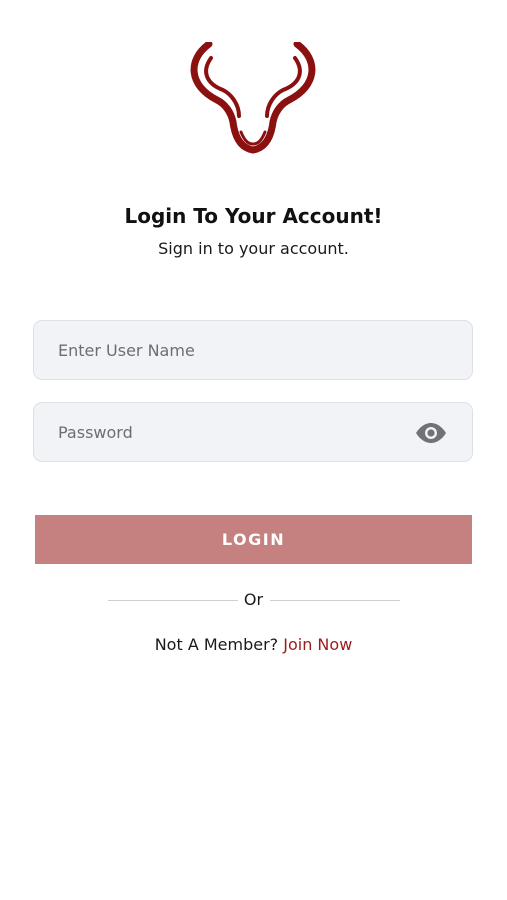 This screenshot has height=900, width=507. What do you see at coordinates (253, 98) in the screenshot?
I see `bull-head-logo` at bounding box center [253, 98].